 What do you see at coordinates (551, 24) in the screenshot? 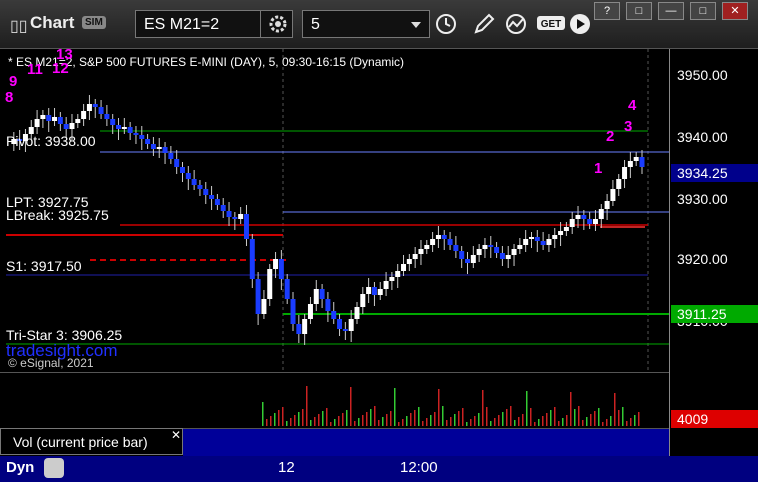
I see `get-data-icon: GET` at bounding box center [551, 24].